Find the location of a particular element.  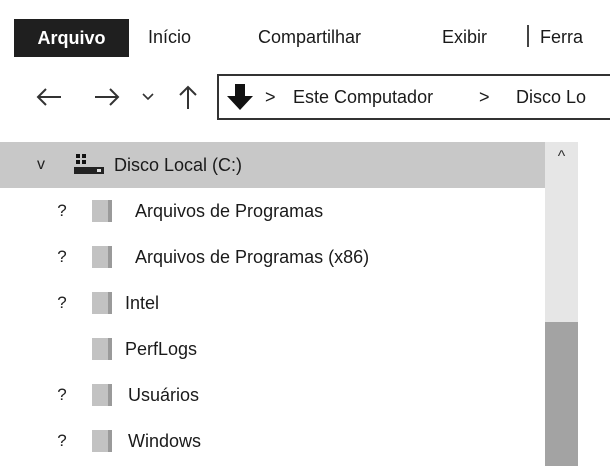

back-button is located at coordinates (49, 97).